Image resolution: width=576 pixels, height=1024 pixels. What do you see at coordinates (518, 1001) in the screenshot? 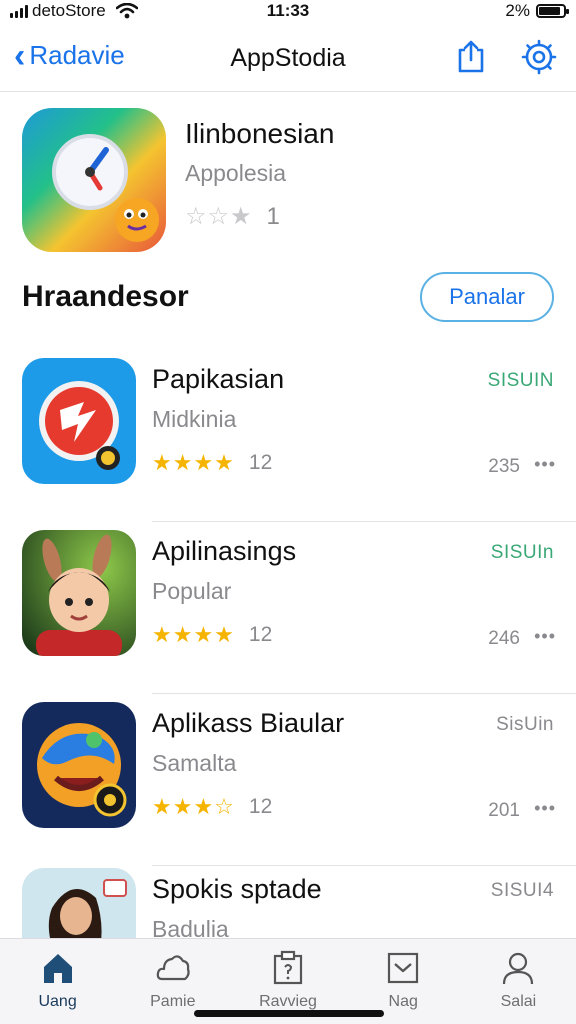
I see `tab-label: Salai` at bounding box center [518, 1001].